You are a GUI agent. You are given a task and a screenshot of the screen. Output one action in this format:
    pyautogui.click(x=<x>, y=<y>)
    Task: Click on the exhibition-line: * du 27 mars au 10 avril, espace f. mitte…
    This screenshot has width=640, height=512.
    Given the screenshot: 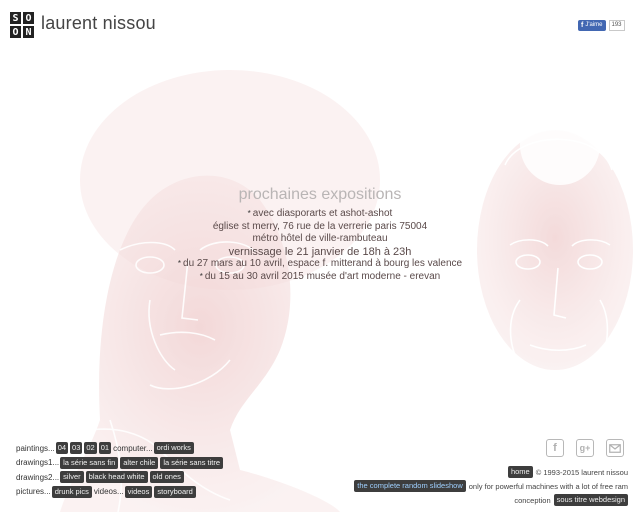 What is the action you would take?
    pyautogui.click(x=320, y=263)
    